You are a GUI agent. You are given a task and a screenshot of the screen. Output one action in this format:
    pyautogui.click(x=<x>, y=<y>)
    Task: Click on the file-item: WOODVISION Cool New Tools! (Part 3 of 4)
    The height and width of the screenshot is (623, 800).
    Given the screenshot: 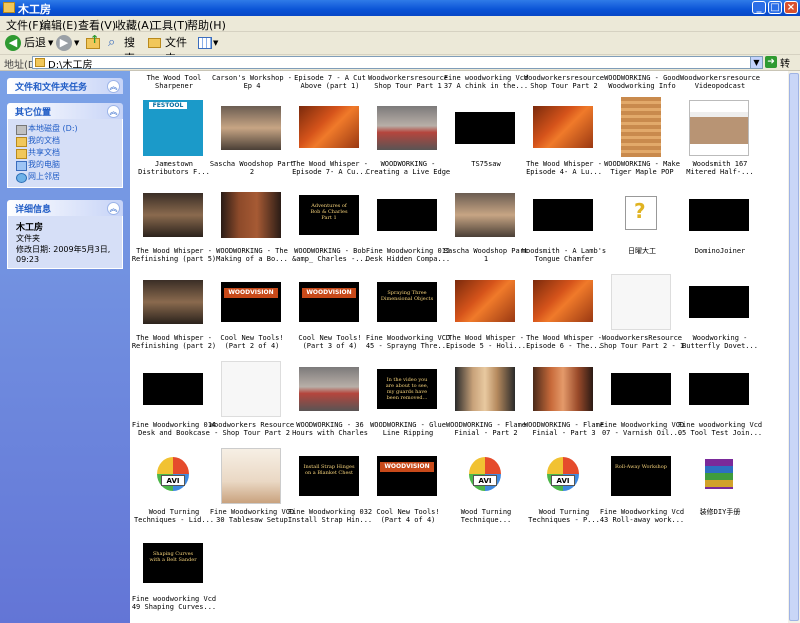 What is the action you would take?
    pyautogui.click(x=330, y=311)
    